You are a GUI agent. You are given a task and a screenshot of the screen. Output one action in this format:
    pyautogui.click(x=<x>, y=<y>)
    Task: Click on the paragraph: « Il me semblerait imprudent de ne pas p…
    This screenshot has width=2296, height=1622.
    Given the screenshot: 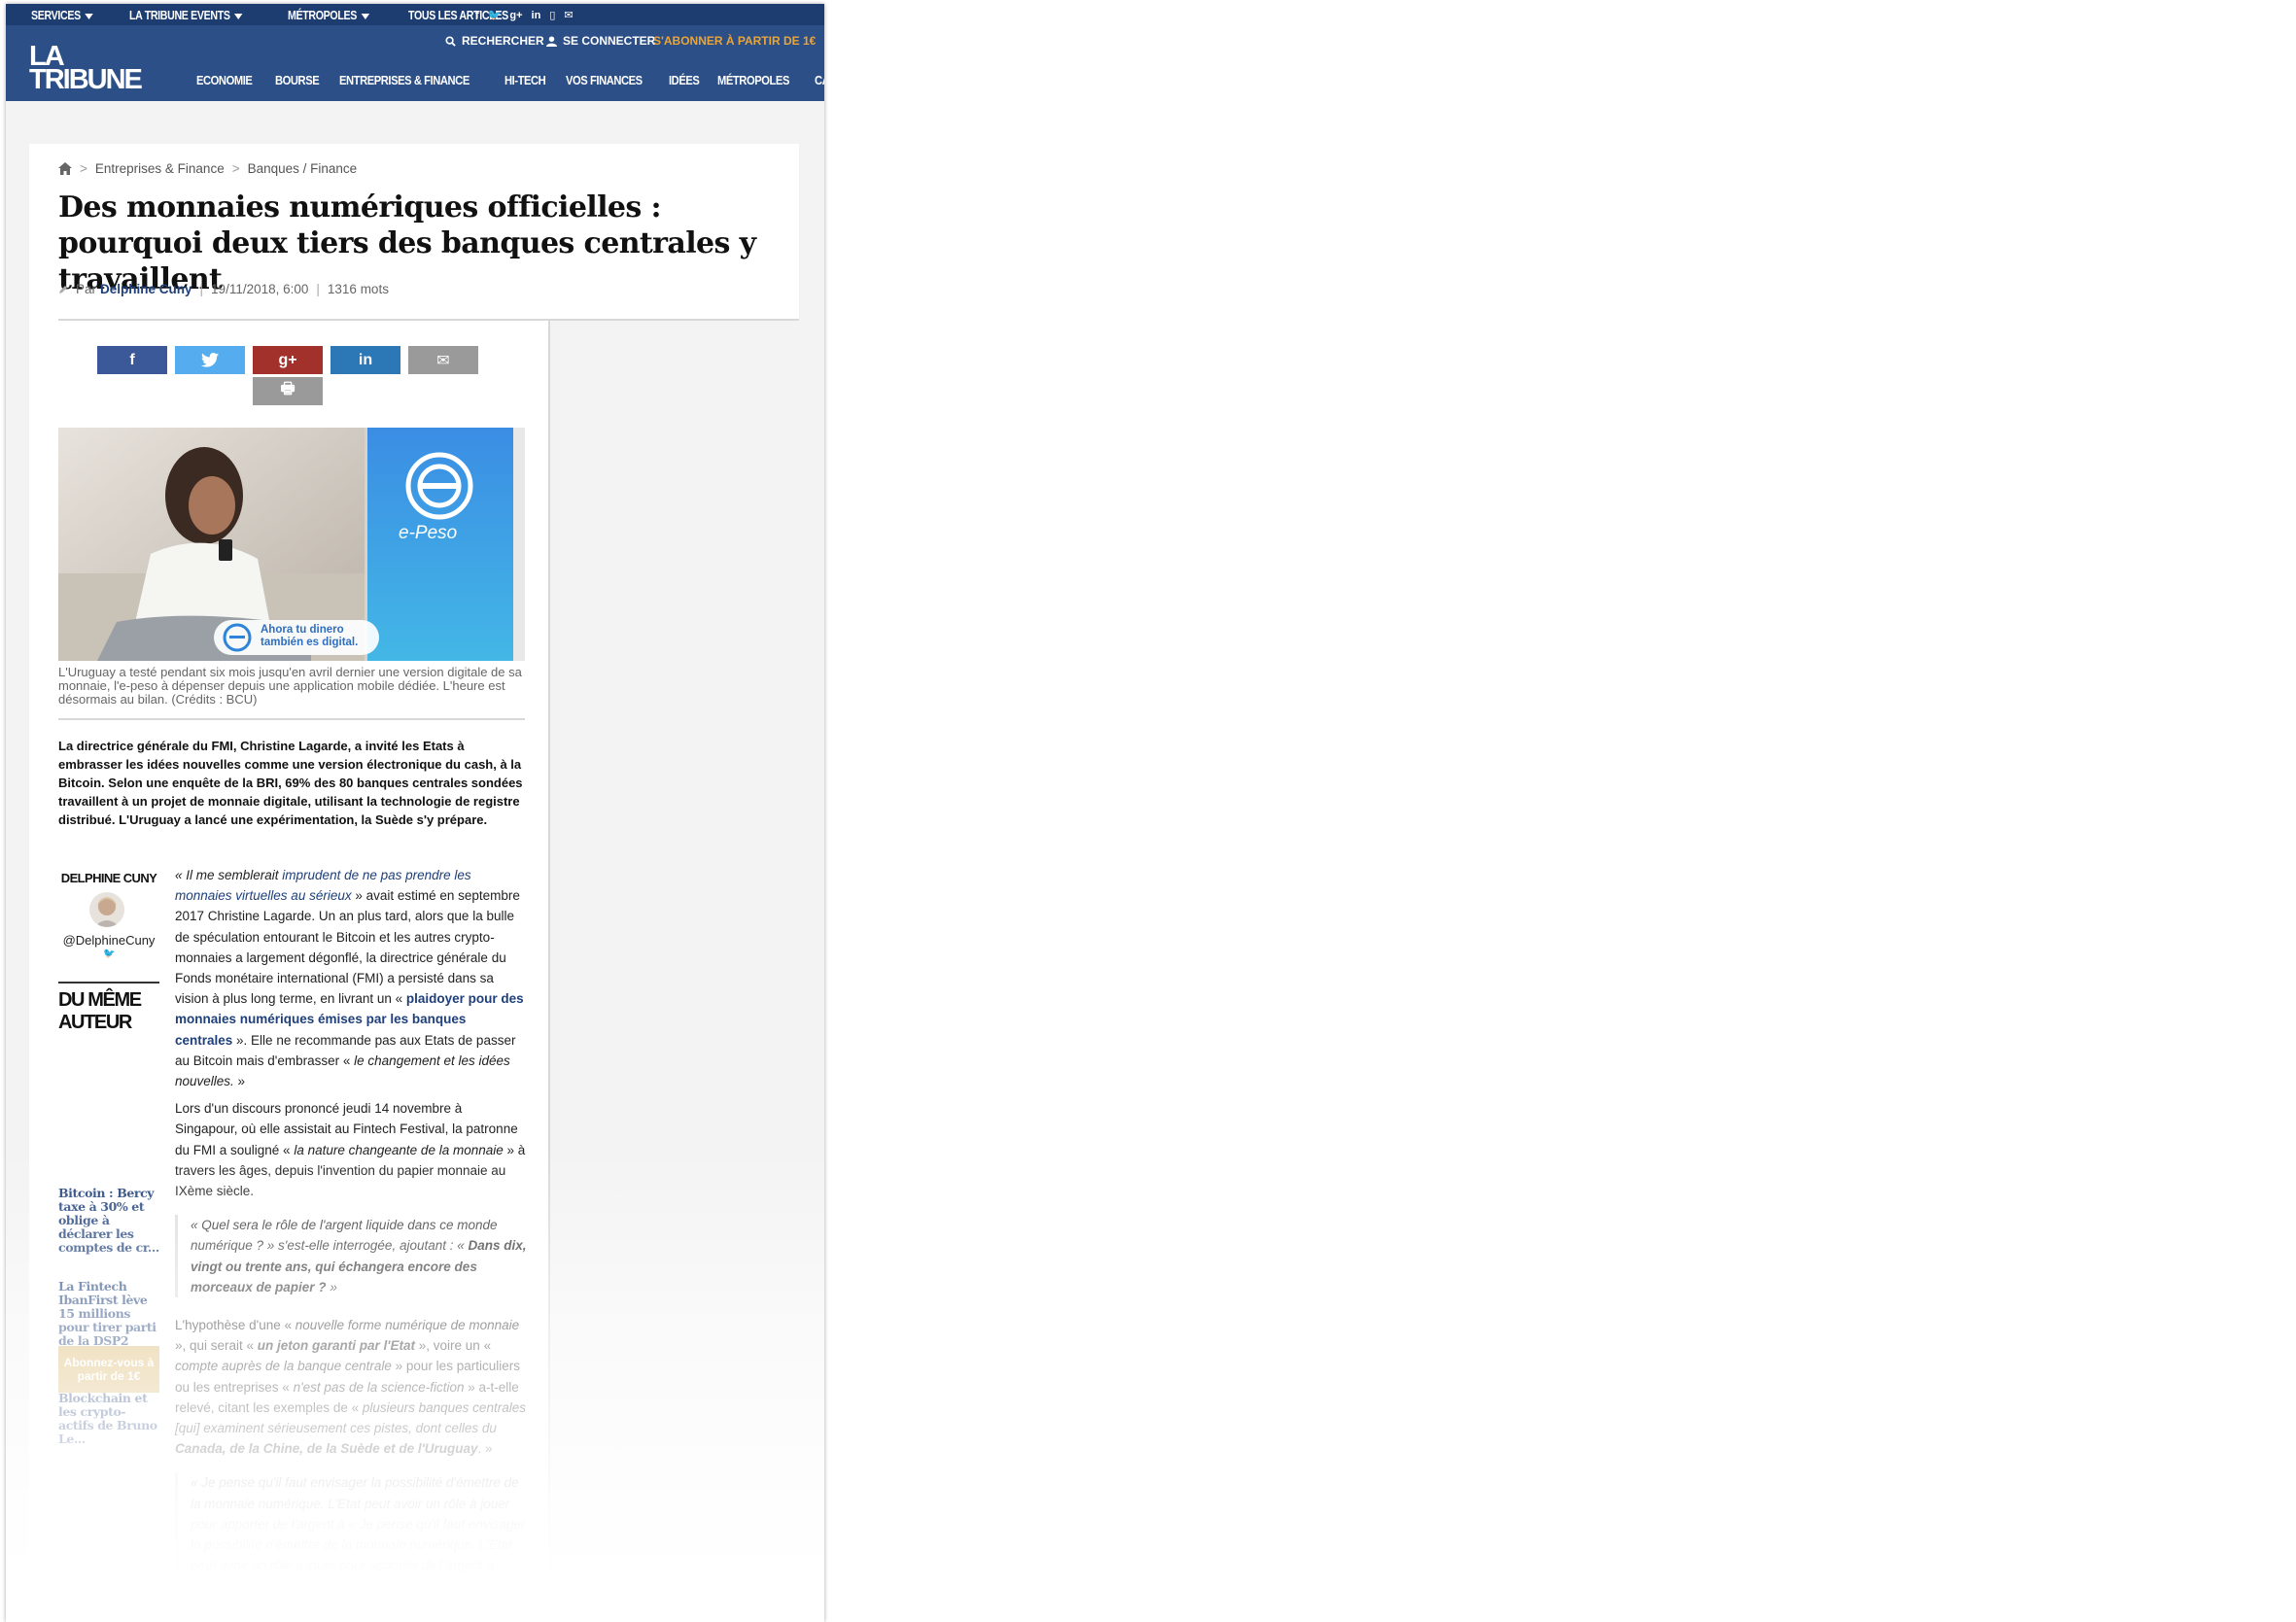 What is the action you would take?
    pyautogui.click(x=349, y=979)
    